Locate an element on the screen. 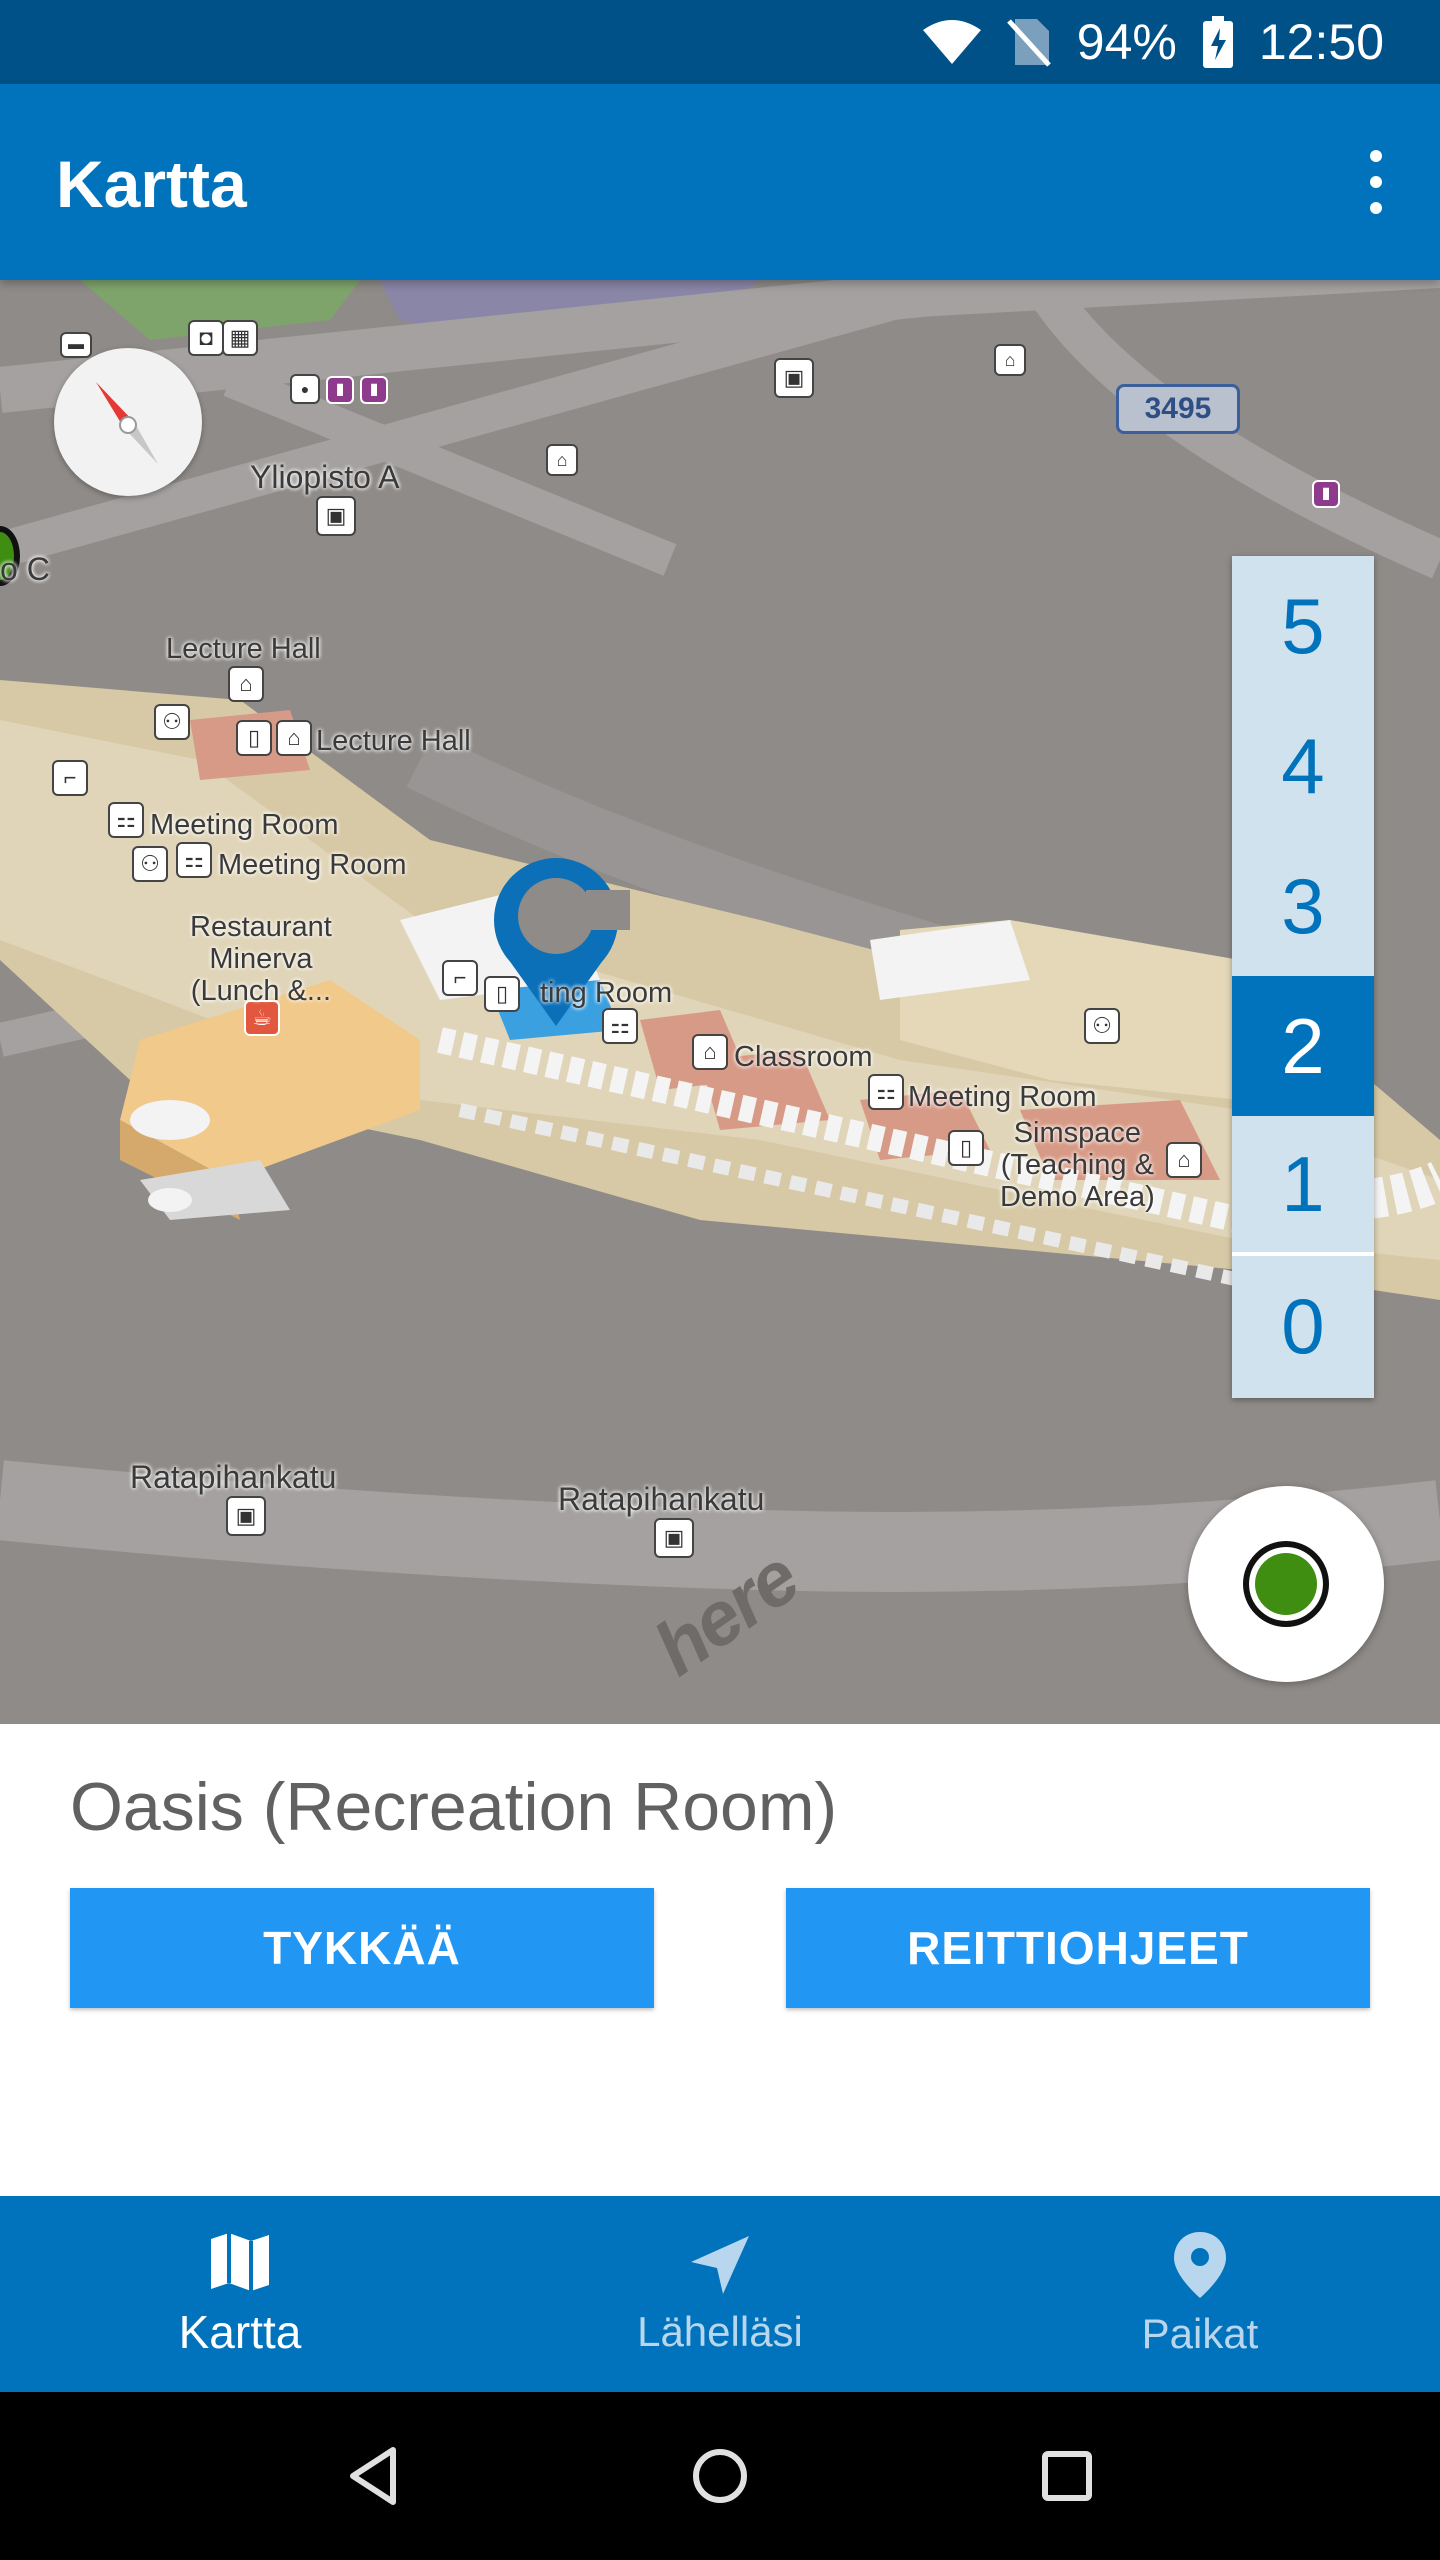 The height and width of the screenshot is (2560, 1440). map-label-simspace: Simspace (Teaching & Demo Area) is located at coordinates (1077, 1165).